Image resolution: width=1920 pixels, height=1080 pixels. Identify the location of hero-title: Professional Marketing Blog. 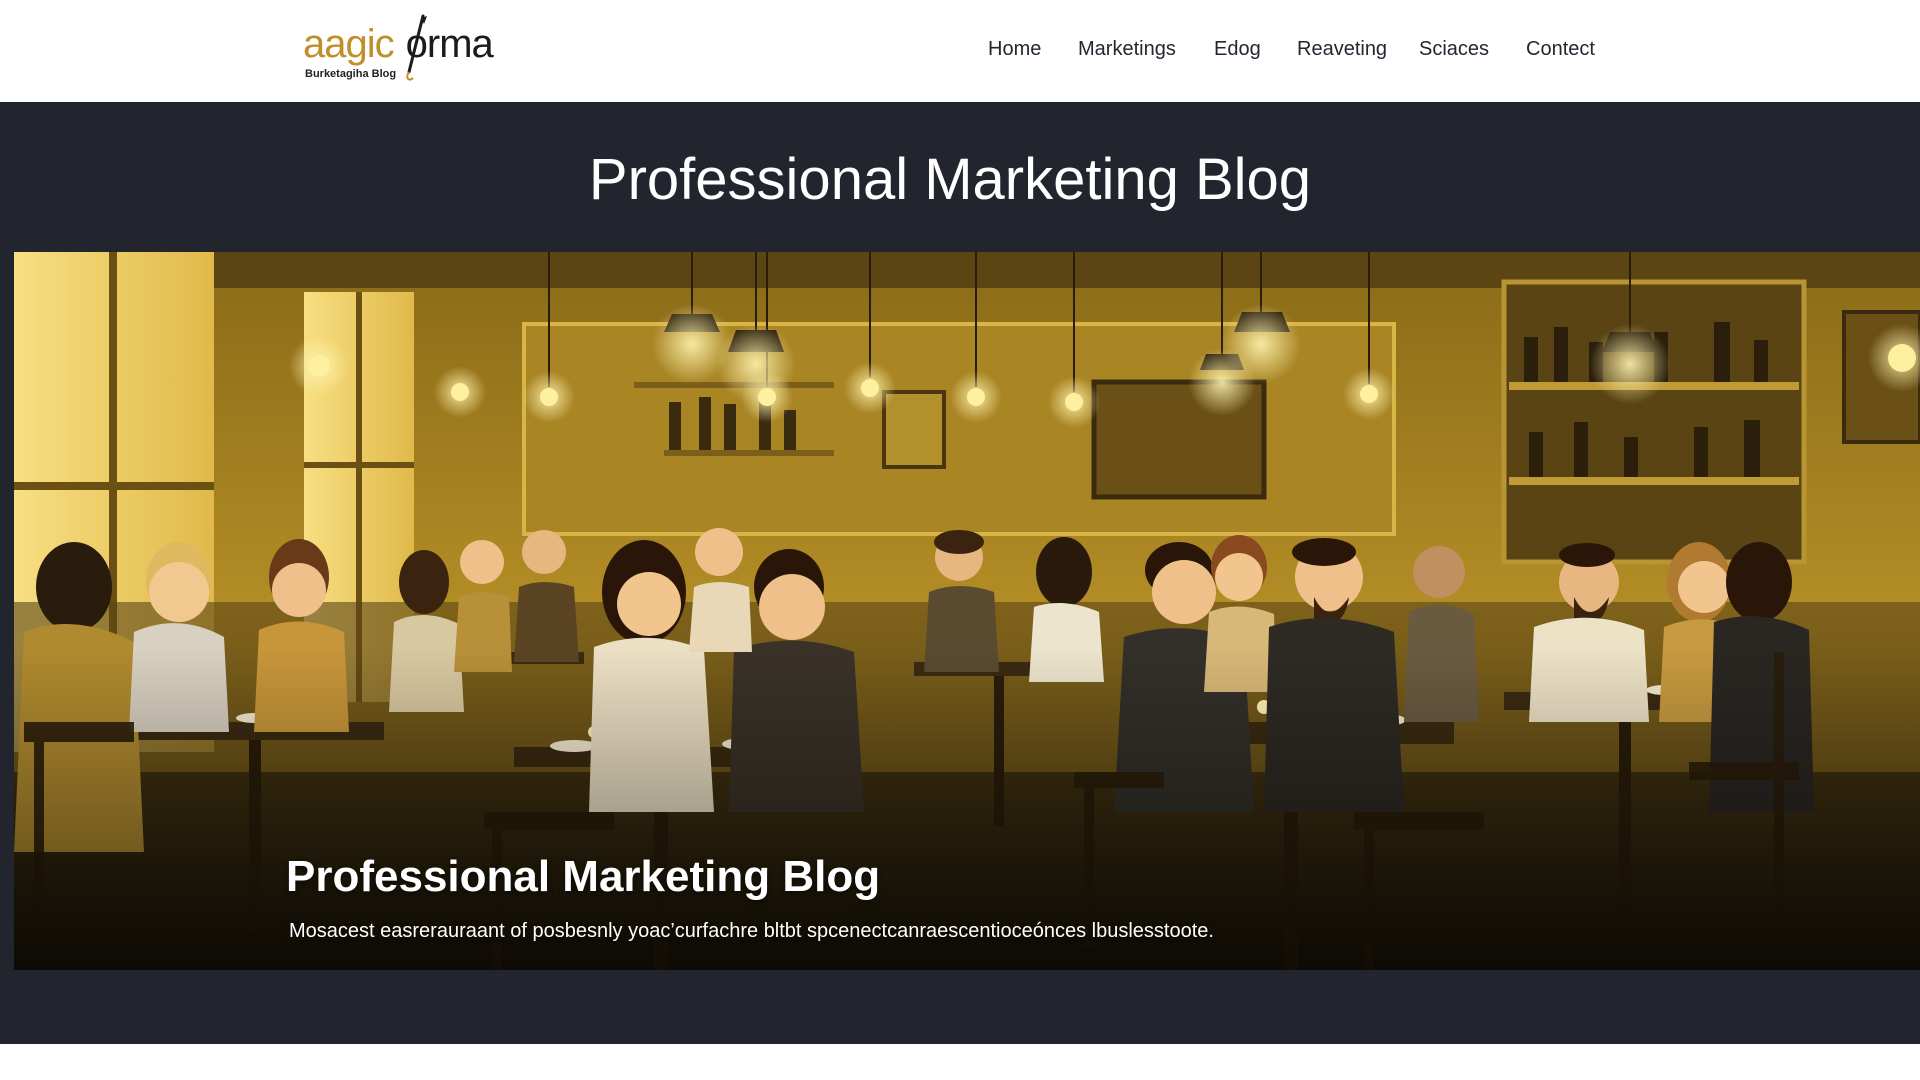
(583, 876).